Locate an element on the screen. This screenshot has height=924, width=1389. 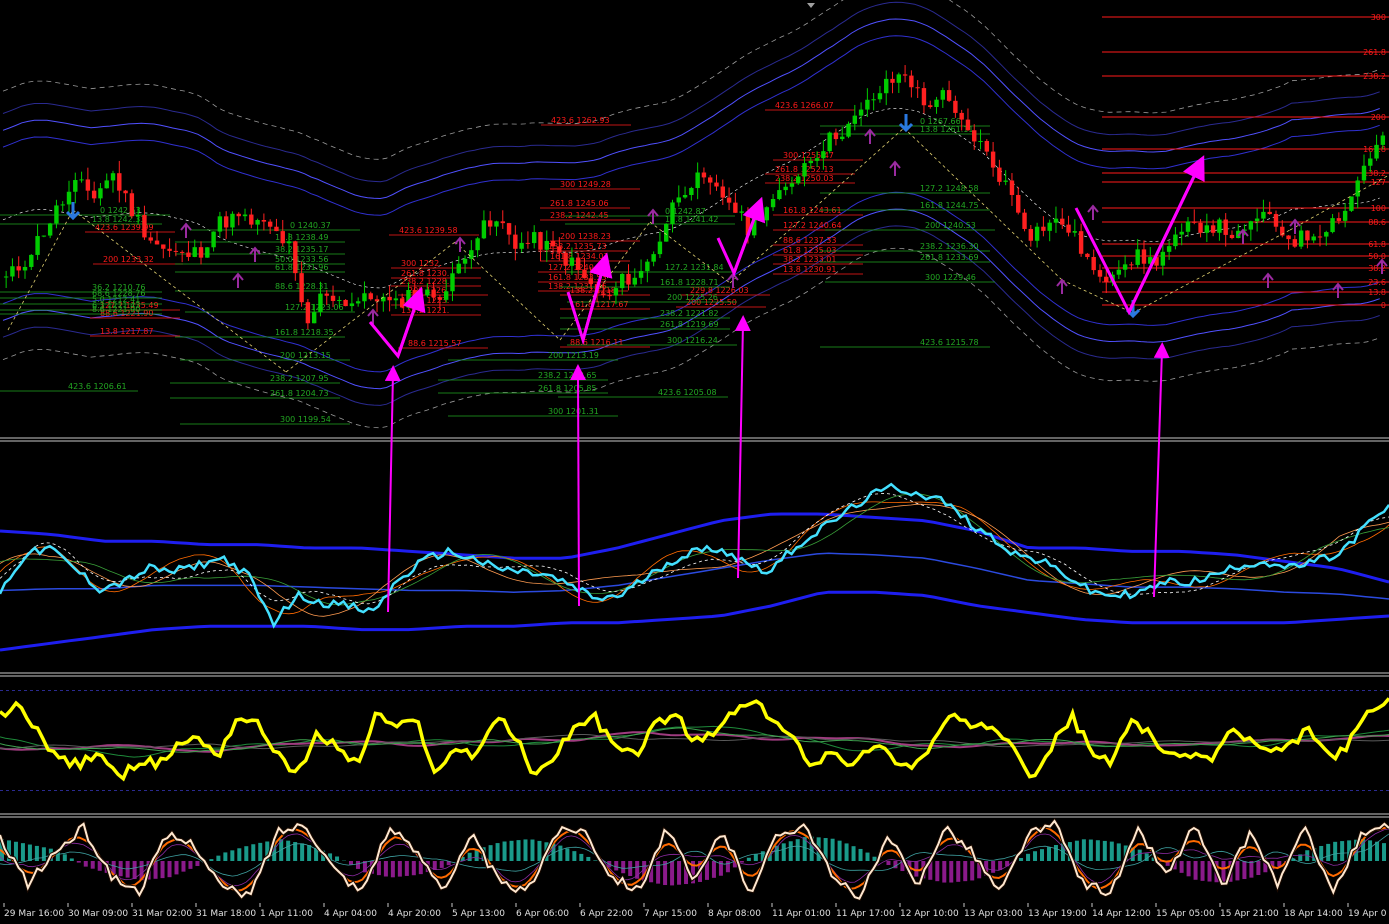
fib-label-red: 200 1233.32 is located at coordinates (128, 259).